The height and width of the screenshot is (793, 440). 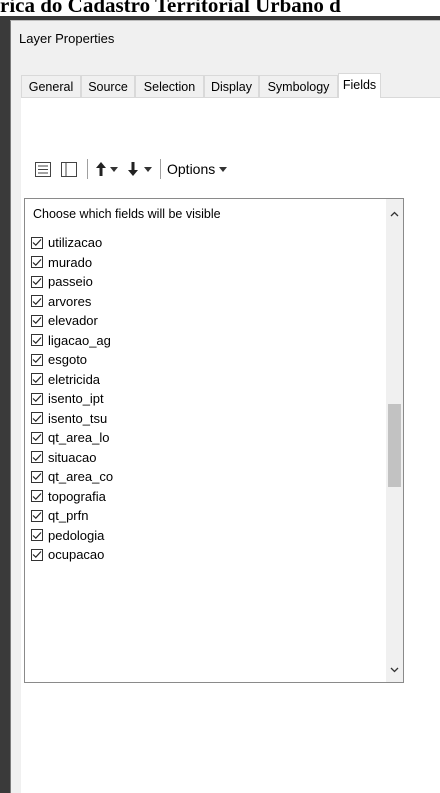 What do you see at coordinates (220, 8) in the screenshot?
I see `background-window-title: rica do Cadastro Territorial Urbano d` at bounding box center [220, 8].